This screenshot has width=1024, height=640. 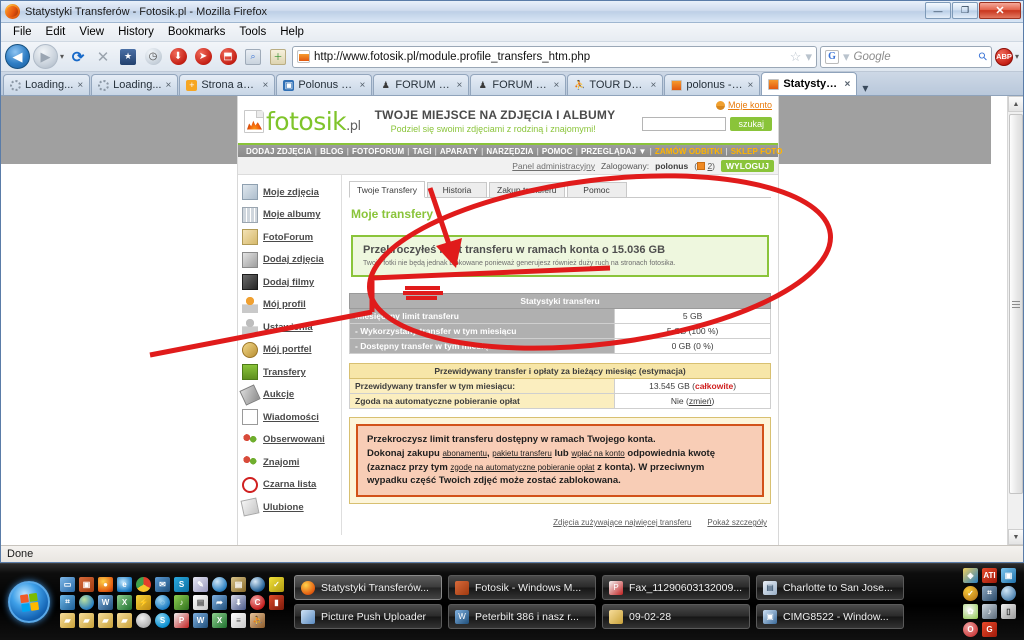 What do you see at coordinates (989, 611) in the screenshot?
I see `volume-icon: ♪` at bounding box center [989, 611].